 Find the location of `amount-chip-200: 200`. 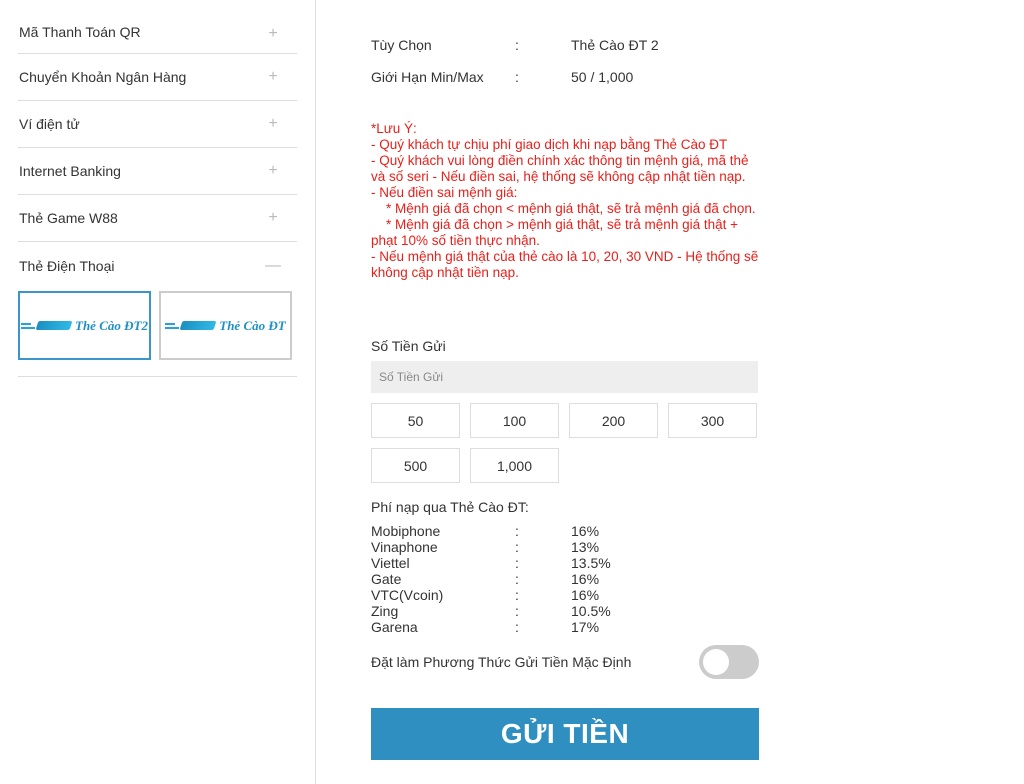

amount-chip-200: 200 is located at coordinates (613, 420).